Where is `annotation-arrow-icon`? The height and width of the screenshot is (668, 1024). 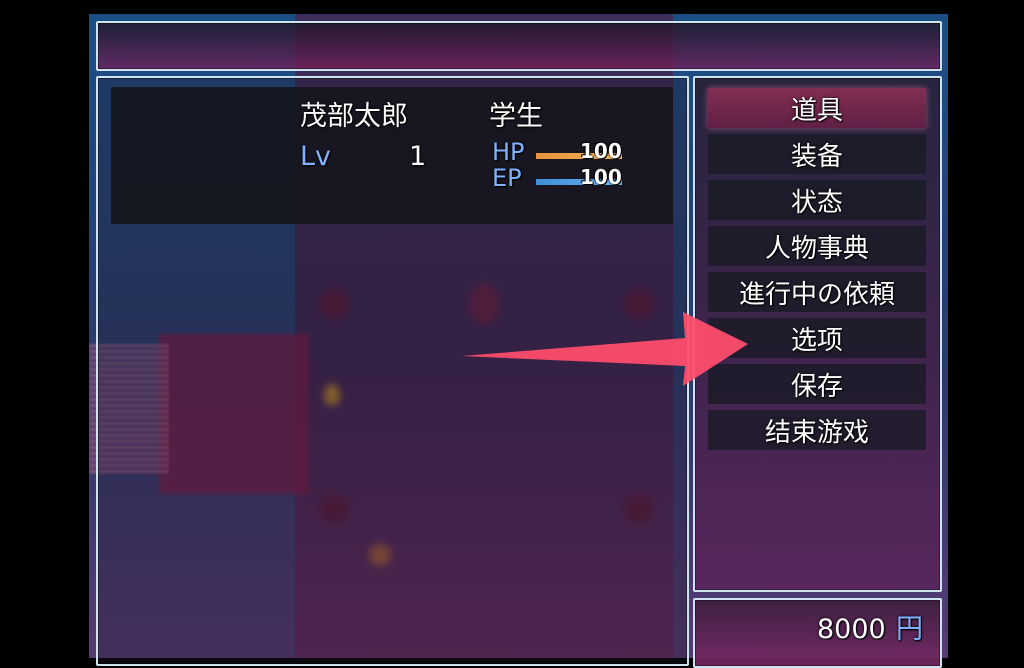 annotation-arrow-icon is located at coordinates (605, 349).